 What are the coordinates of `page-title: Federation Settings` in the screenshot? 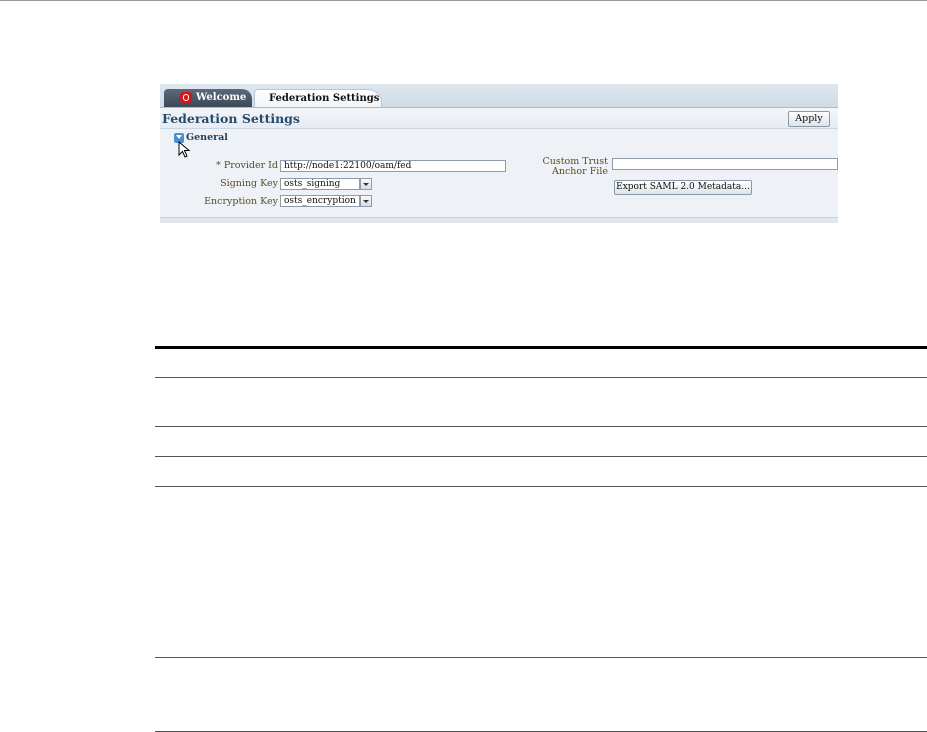 It's located at (231, 118).